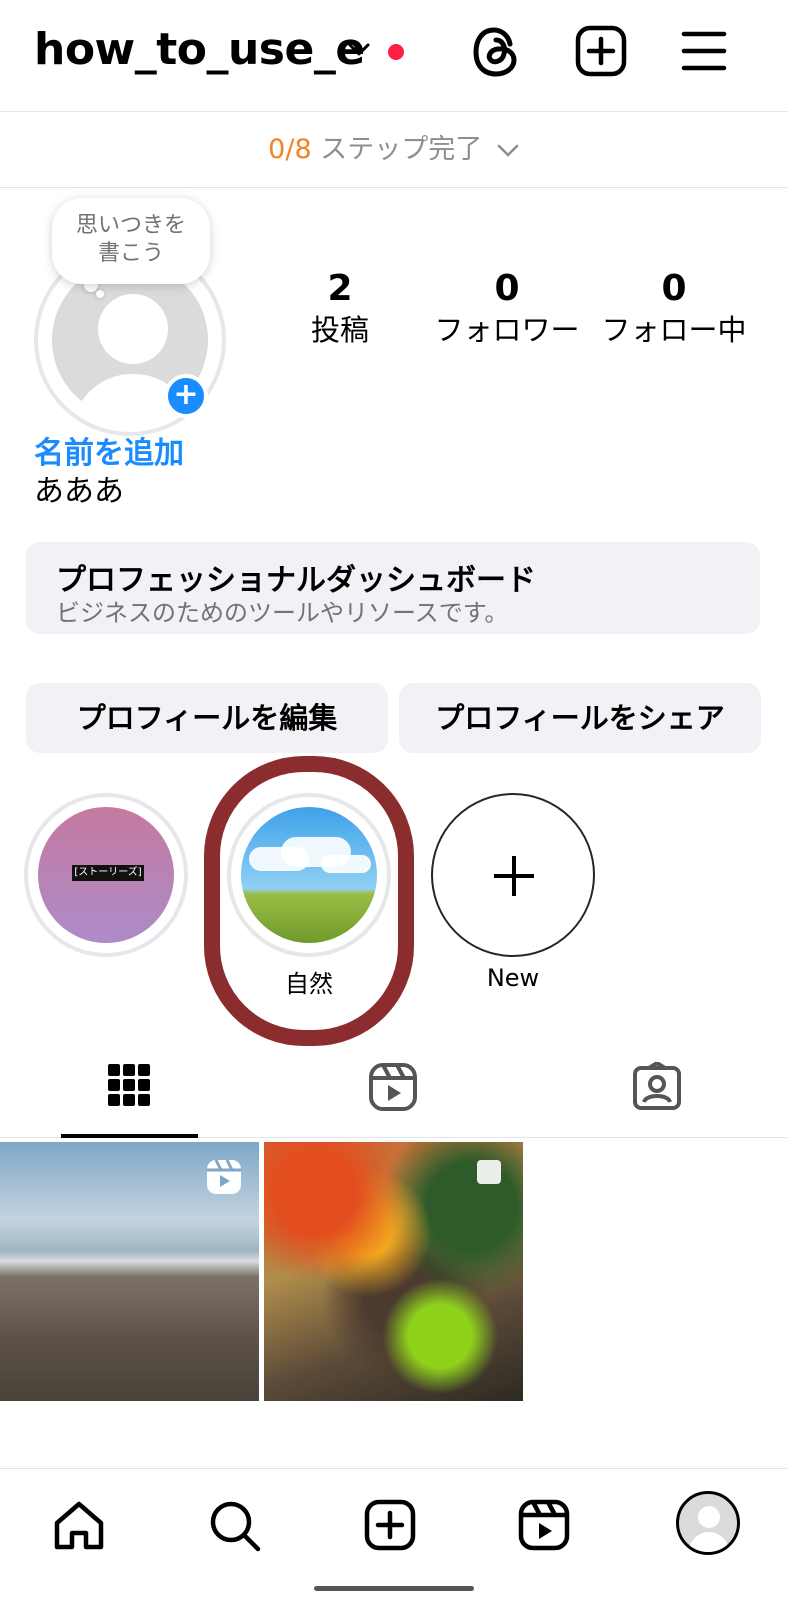 The width and height of the screenshot is (787, 1600). What do you see at coordinates (657, 1087) in the screenshot?
I see `tagged-icon` at bounding box center [657, 1087].